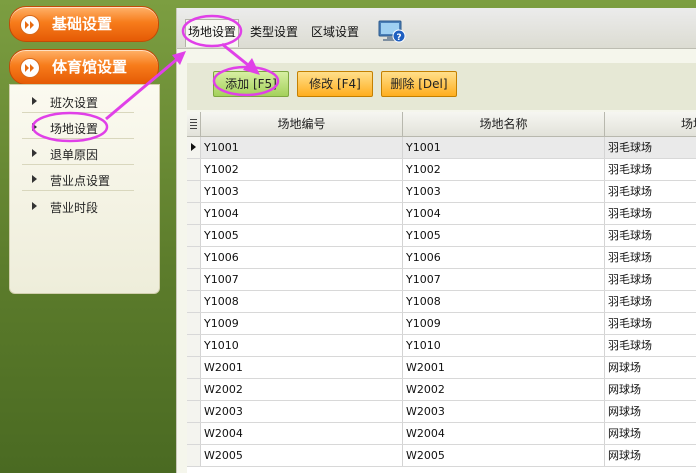 This screenshot has width=696, height=473. Describe the element at coordinates (504, 169) in the screenshot. I see `cell-venue-name: Y1002` at that location.